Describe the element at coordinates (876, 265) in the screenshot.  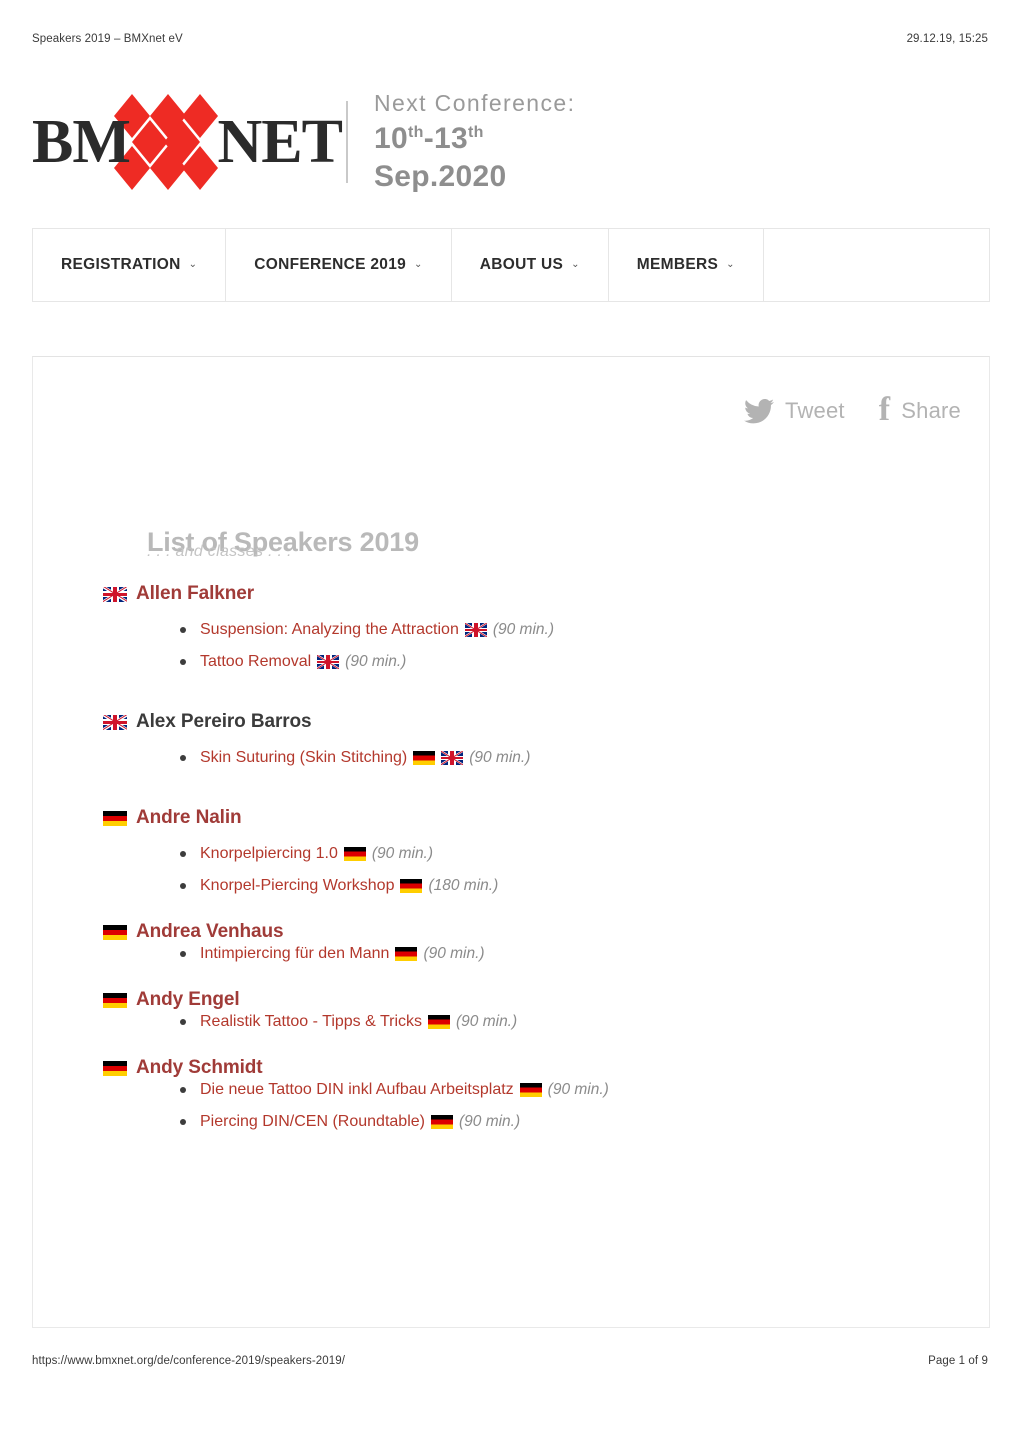
I see `nav-empty-cell` at that location.